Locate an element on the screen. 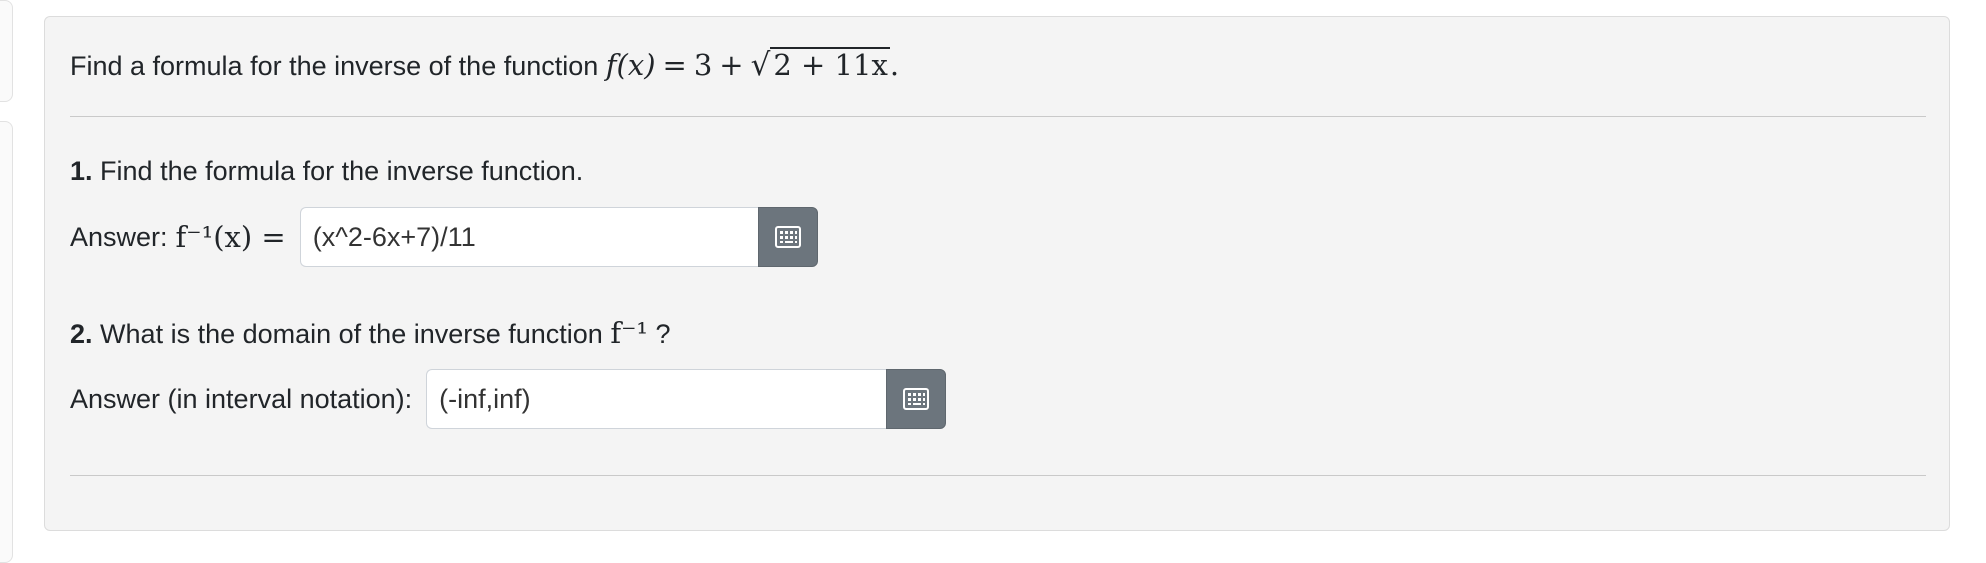 Image resolution: width=1986 pixels, height=563 pixels. answer-2-label: Answer (in interval notation): is located at coordinates (241, 398).